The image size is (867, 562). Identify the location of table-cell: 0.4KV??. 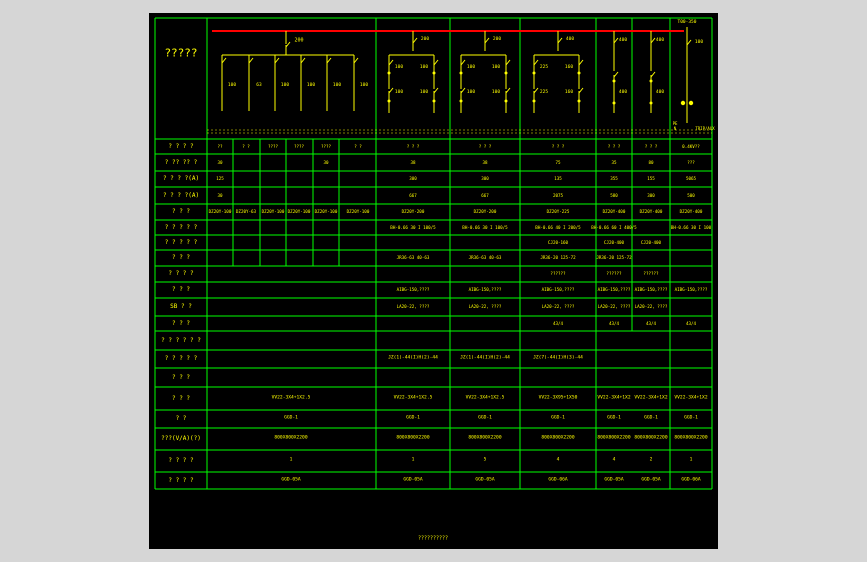
(691, 146).